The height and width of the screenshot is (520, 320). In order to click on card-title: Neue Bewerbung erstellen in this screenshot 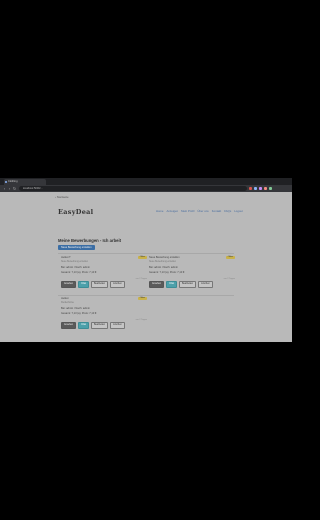, I will do `click(164, 257)`.